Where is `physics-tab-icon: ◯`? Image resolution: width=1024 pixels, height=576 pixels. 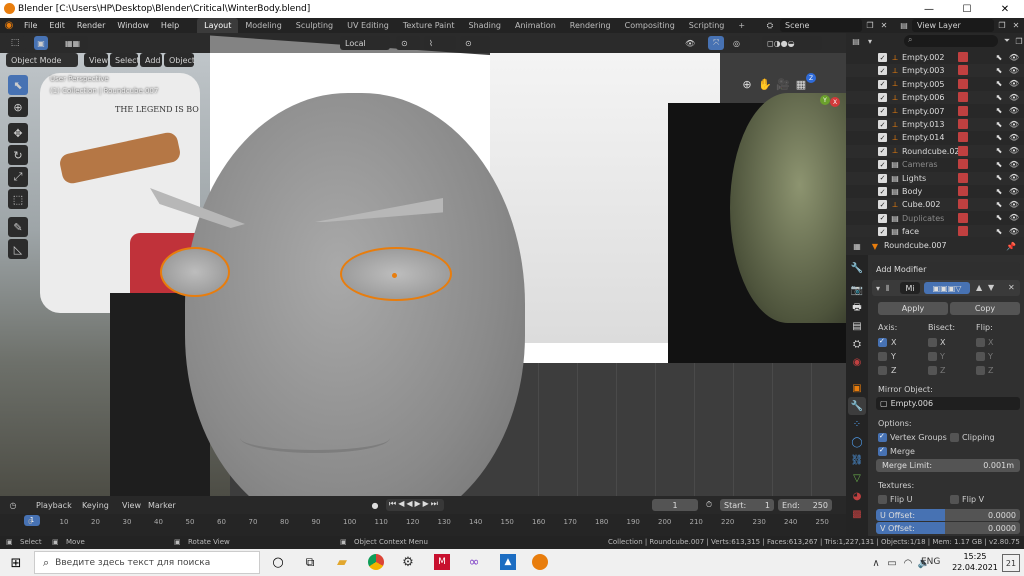 physics-tab-icon: ◯ is located at coordinates (857, 442).